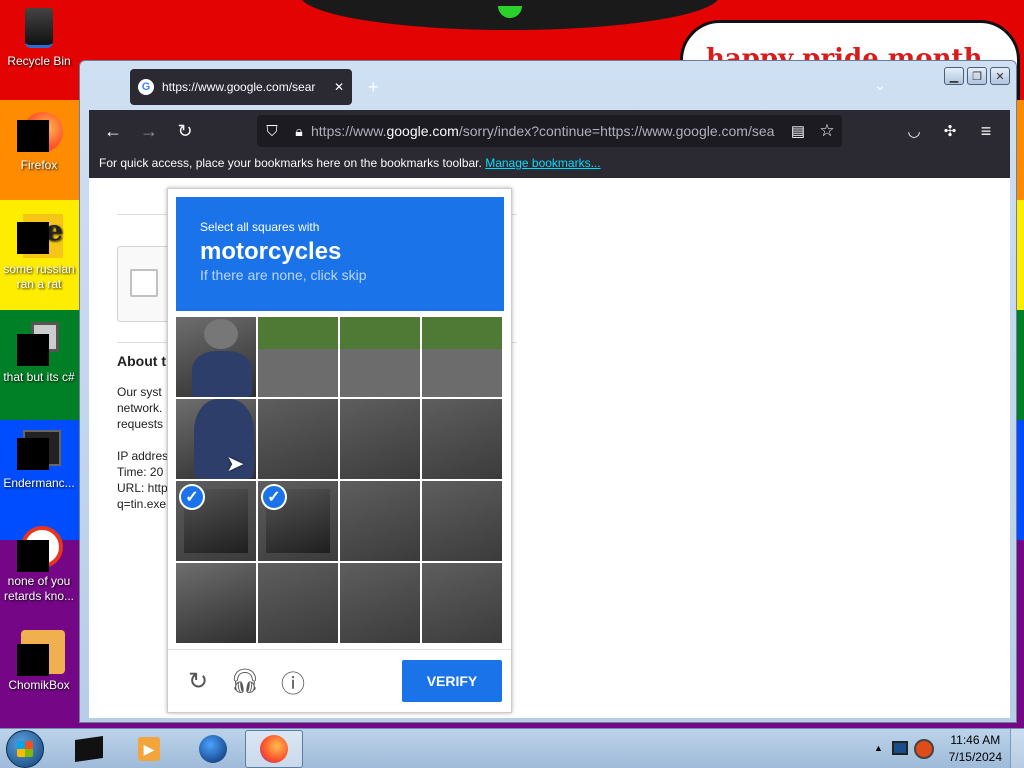  What do you see at coordinates (950, 131) in the screenshot?
I see `extensions-puzzle-icon: ✣` at bounding box center [950, 131].